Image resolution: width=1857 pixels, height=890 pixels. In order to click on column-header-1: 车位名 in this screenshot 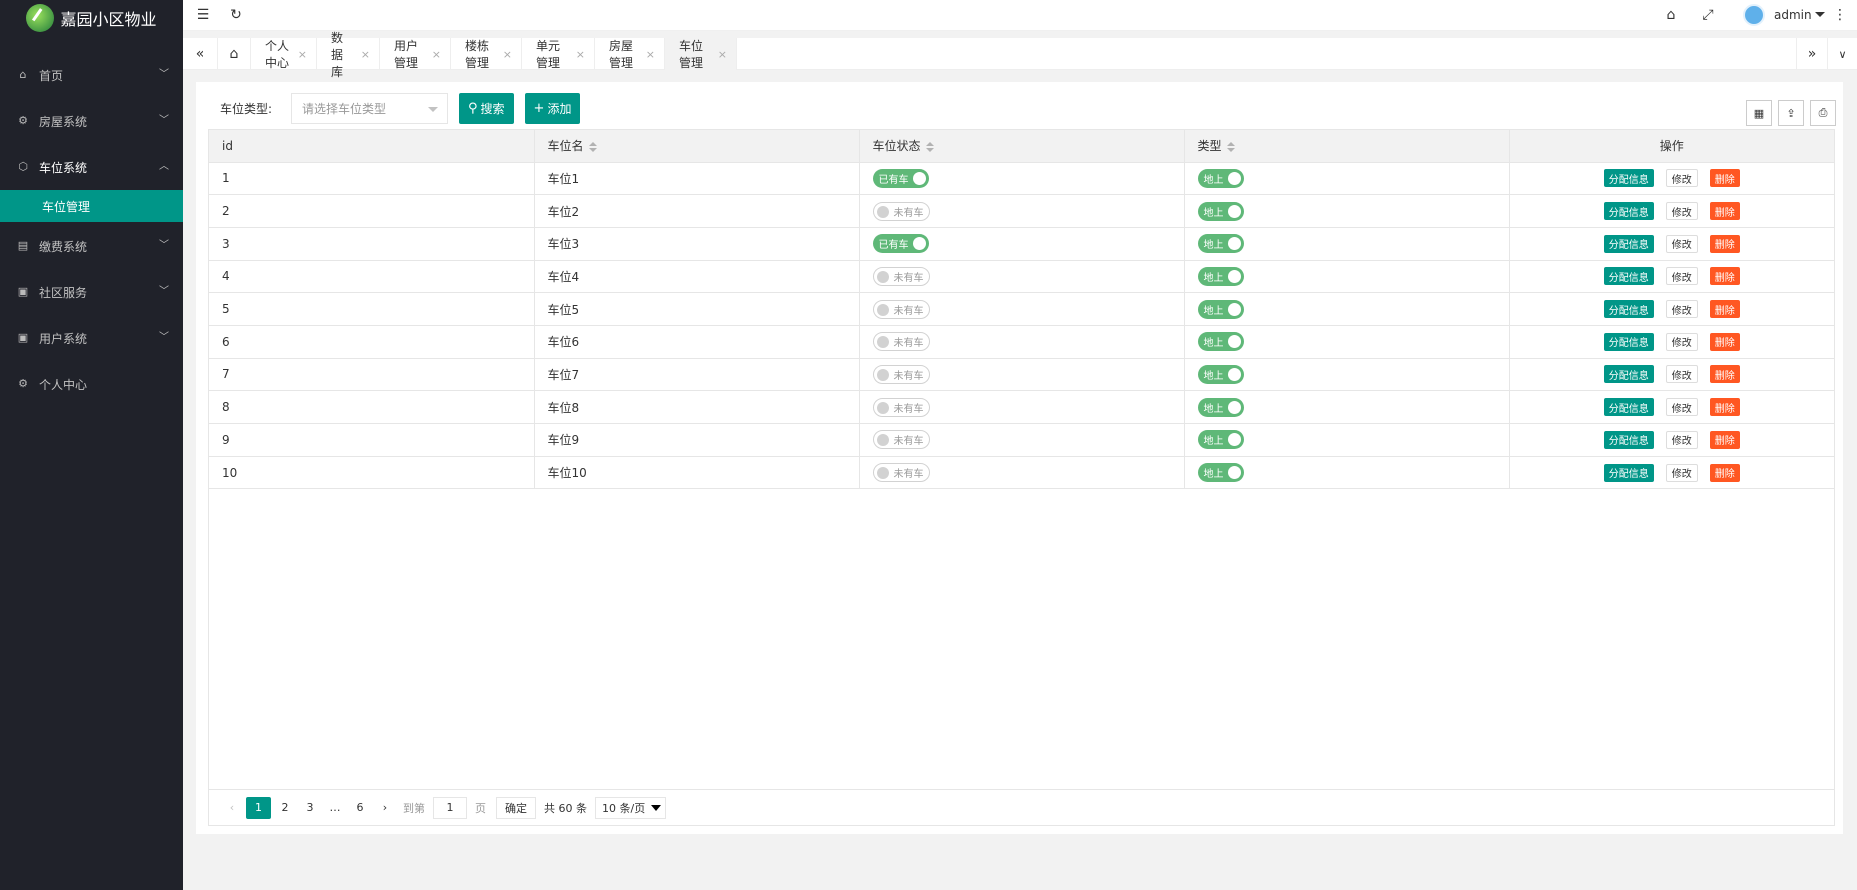, I will do `click(697, 146)`.